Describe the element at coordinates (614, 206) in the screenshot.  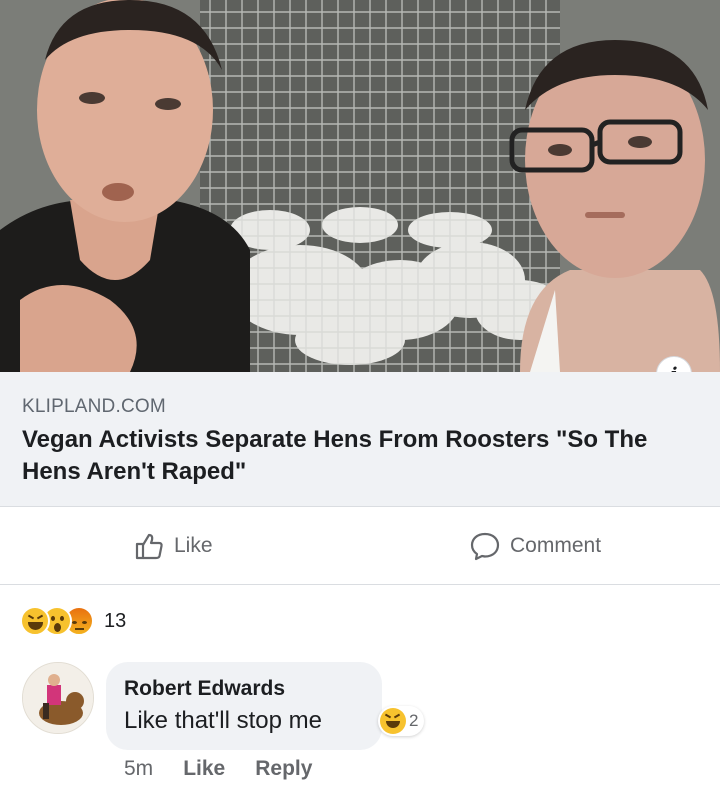
I see `right-person` at that location.